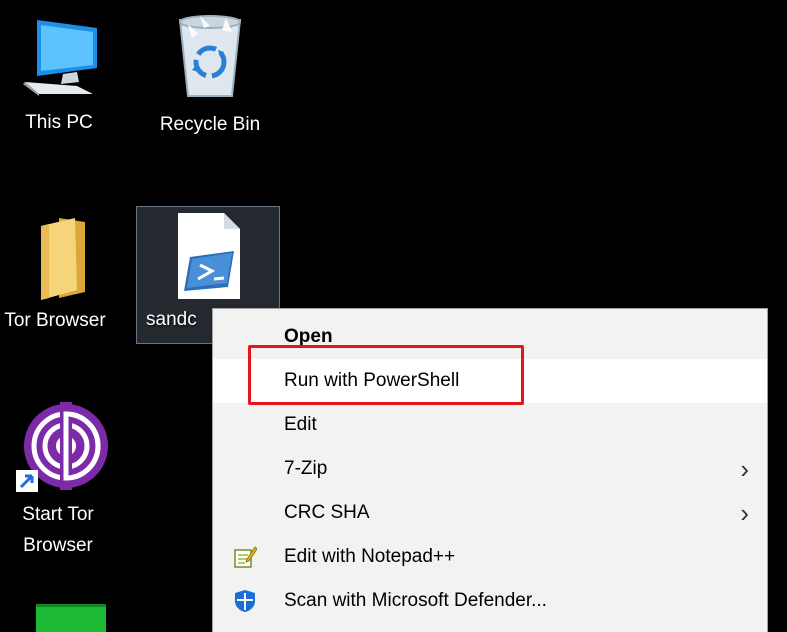  I want to click on desktop-icon-start-tor-browser: Start Tor Browser, so click(58, 479).